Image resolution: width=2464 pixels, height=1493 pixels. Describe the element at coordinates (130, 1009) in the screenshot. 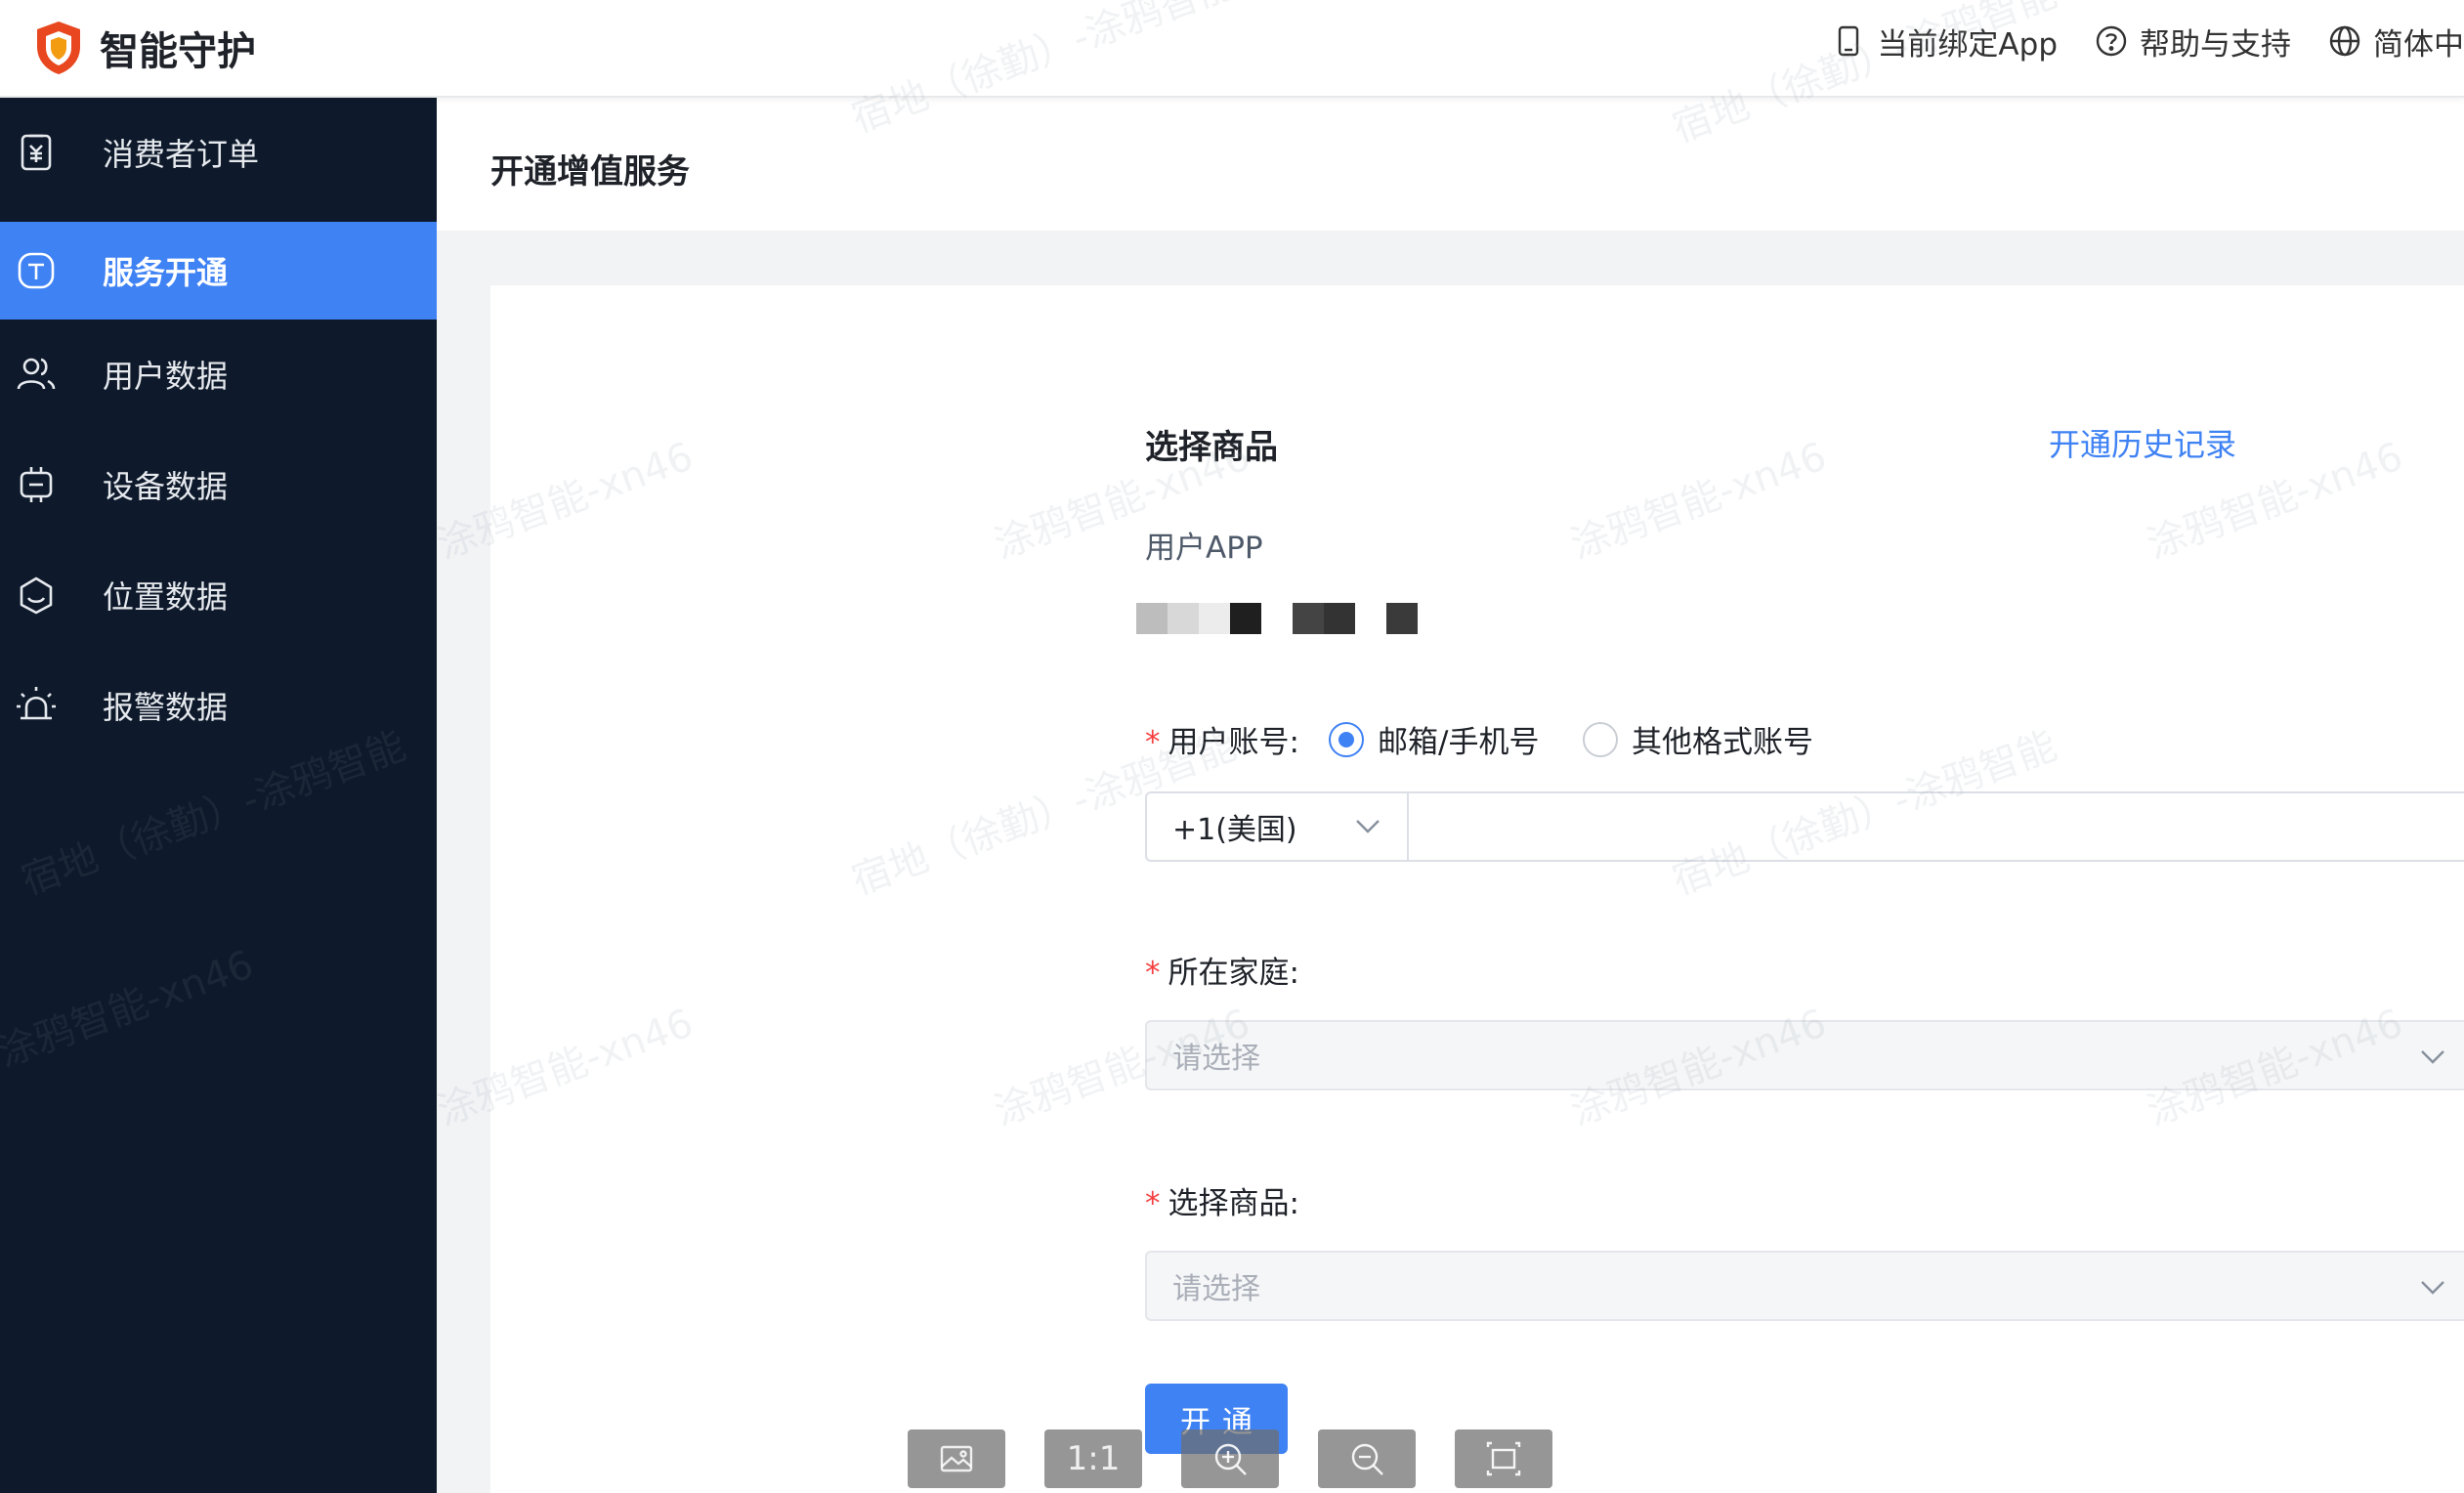

I see `watermark: 涂鸦智能-xn46` at that location.